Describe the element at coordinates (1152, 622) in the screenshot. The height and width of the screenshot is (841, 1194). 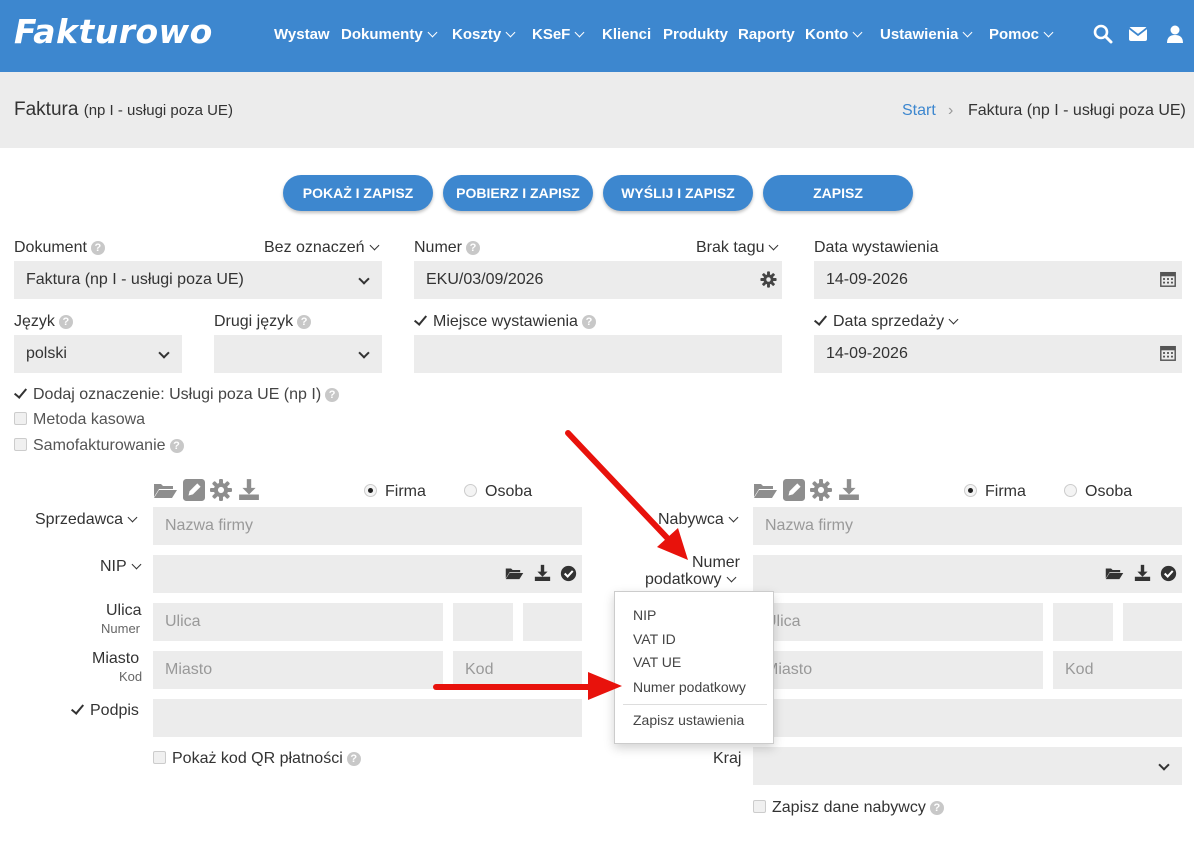
I see `buyer-flat-number-input` at that location.